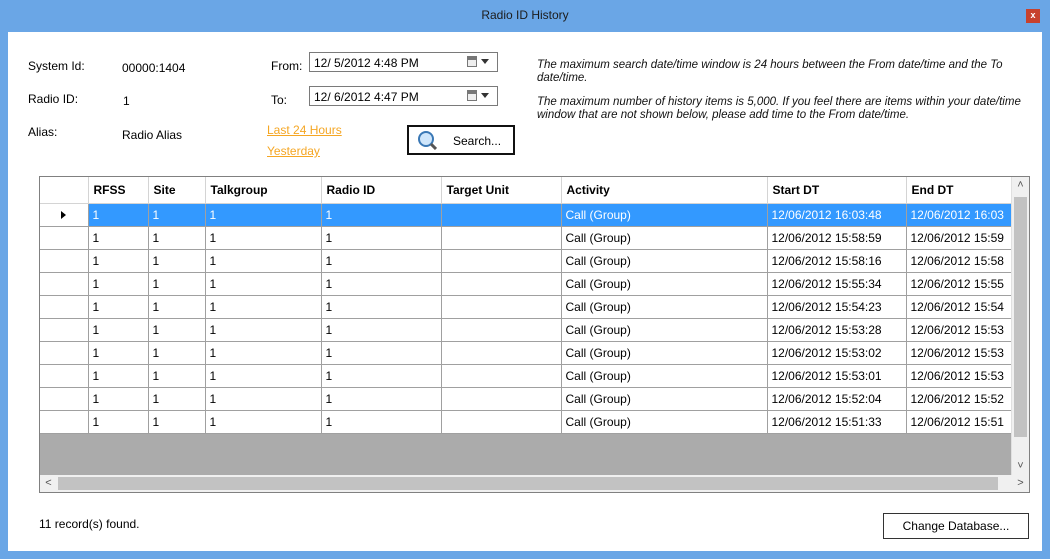 Image resolution: width=1050 pixels, height=559 pixels. Describe the element at coordinates (837, 215) in the screenshot. I see `cell-start-dt: 12/06/2012 16:03:48` at that location.